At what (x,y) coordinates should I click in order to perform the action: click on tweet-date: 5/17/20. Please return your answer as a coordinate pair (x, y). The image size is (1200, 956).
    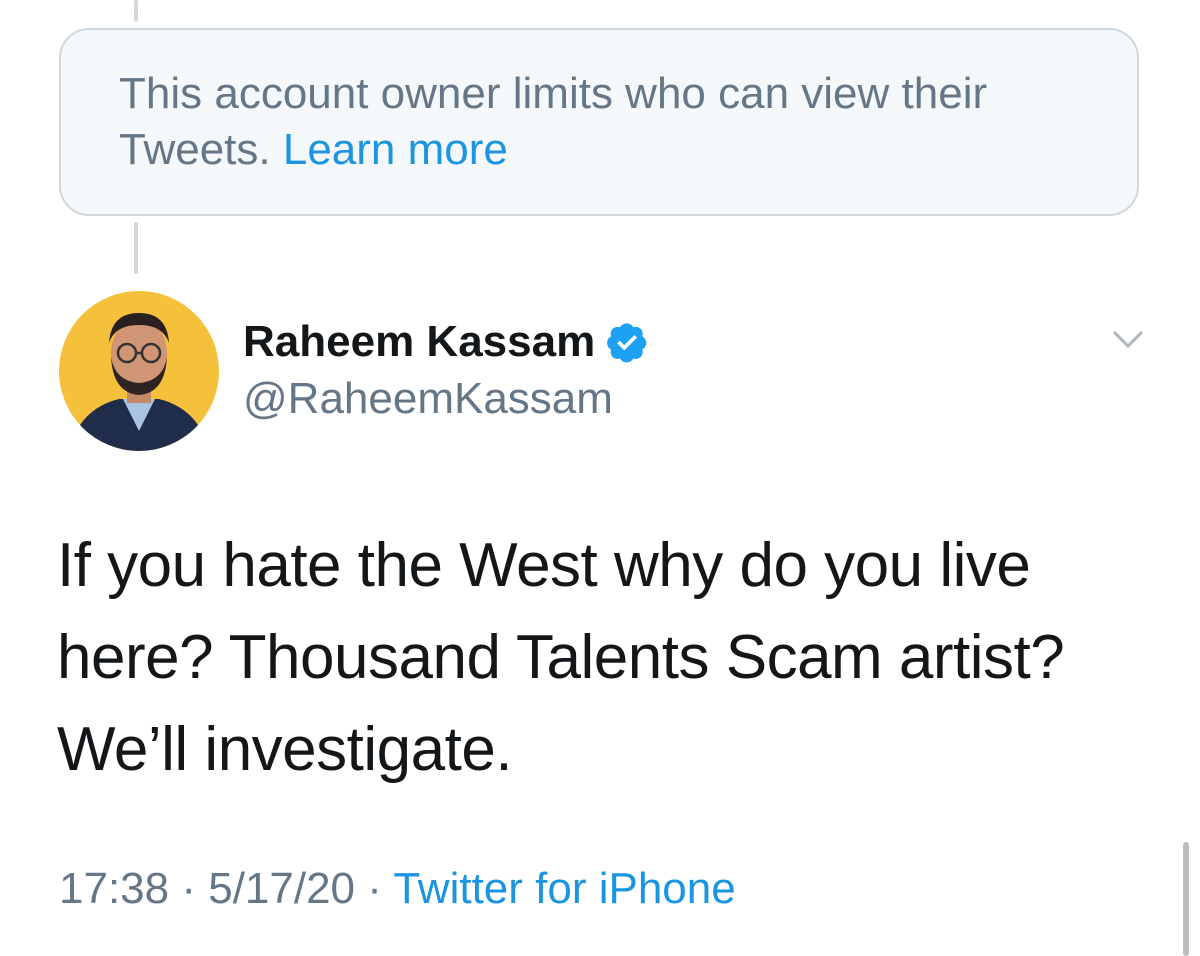
    Looking at the image, I should click on (281, 888).